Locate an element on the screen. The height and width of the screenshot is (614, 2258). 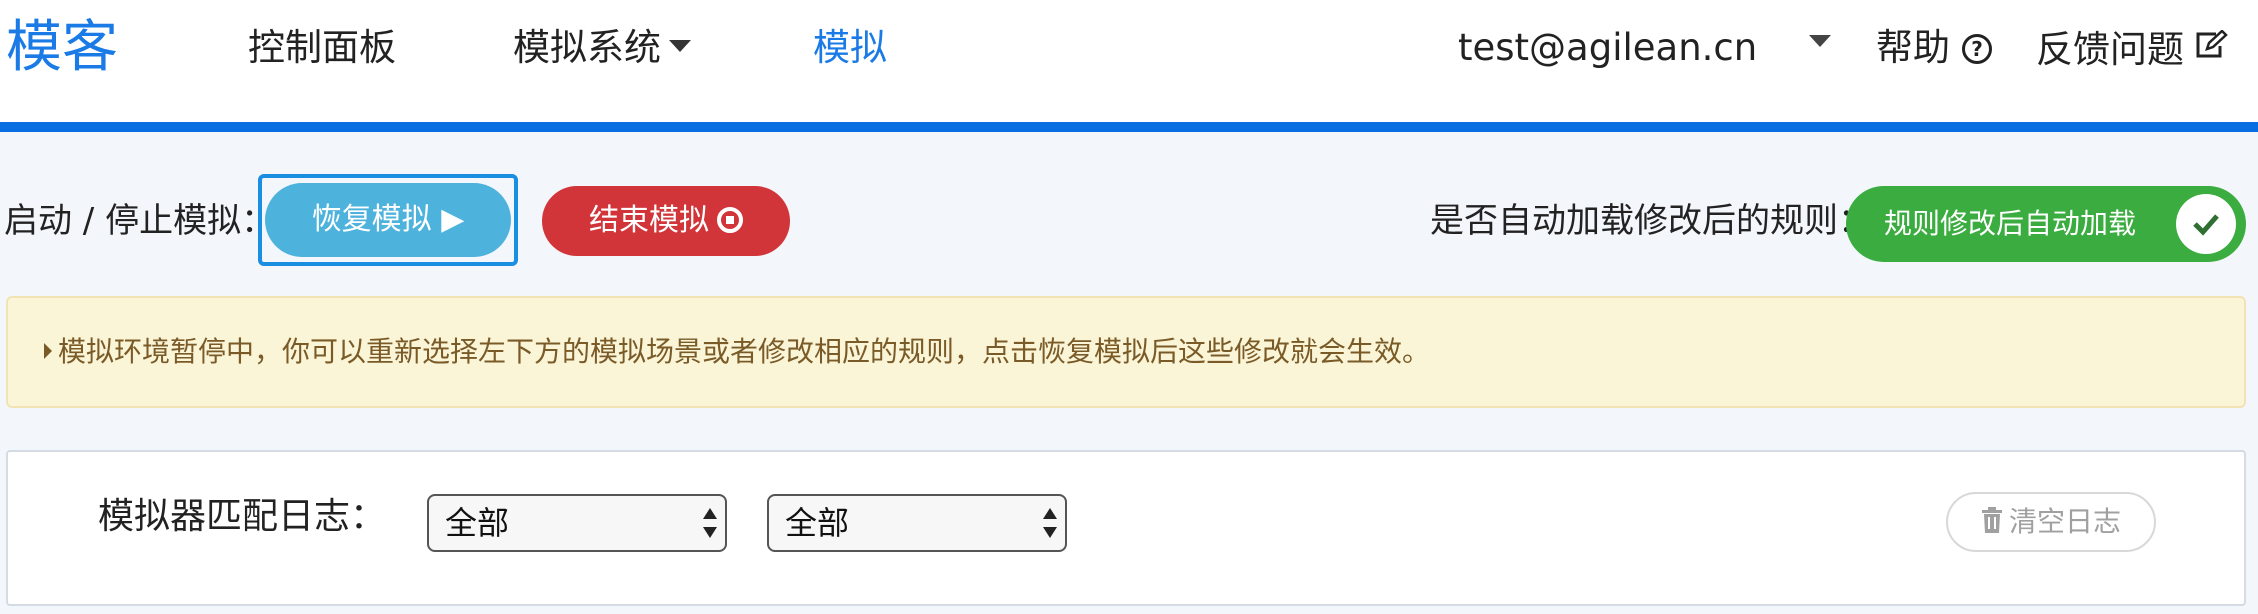
log-filter-select-1: 全部 is located at coordinates (577, 523).